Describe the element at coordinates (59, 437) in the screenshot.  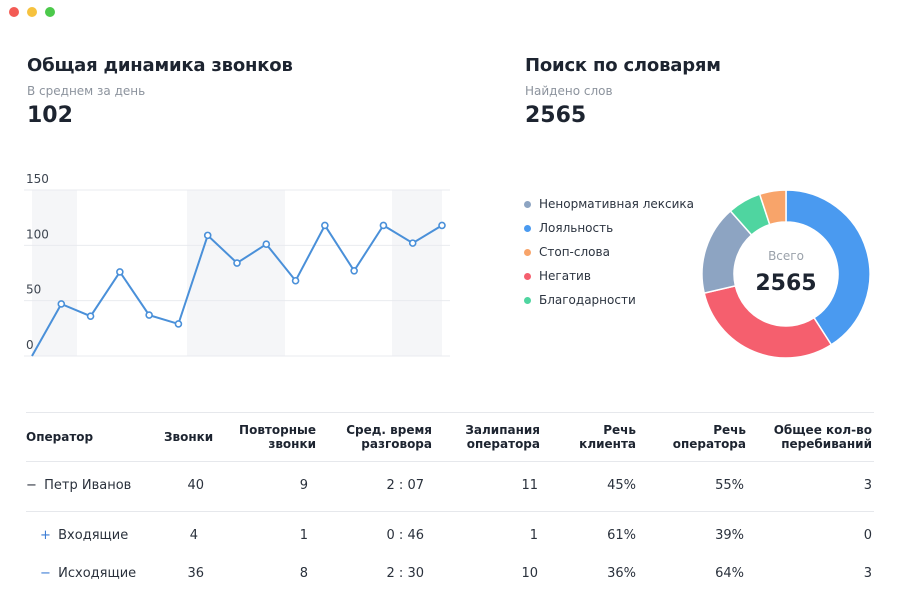
I see `header-operator: Оператор` at that location.